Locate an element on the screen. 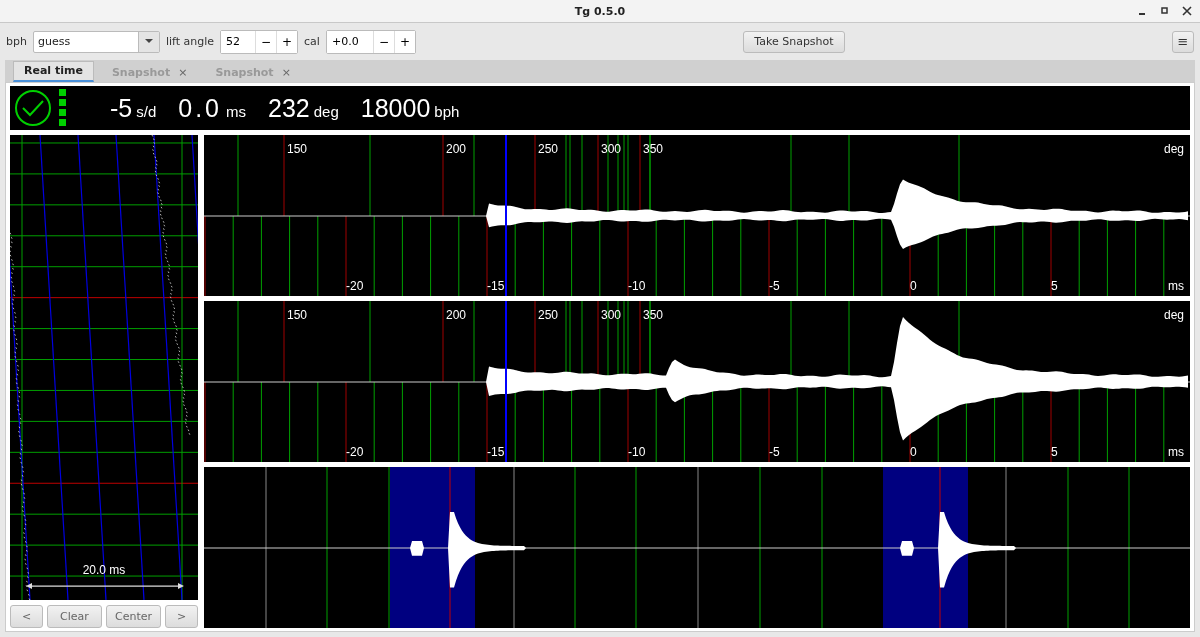 The image size is (1200, 637). amplitude-unit: deg is located at coordinates (326, 111).